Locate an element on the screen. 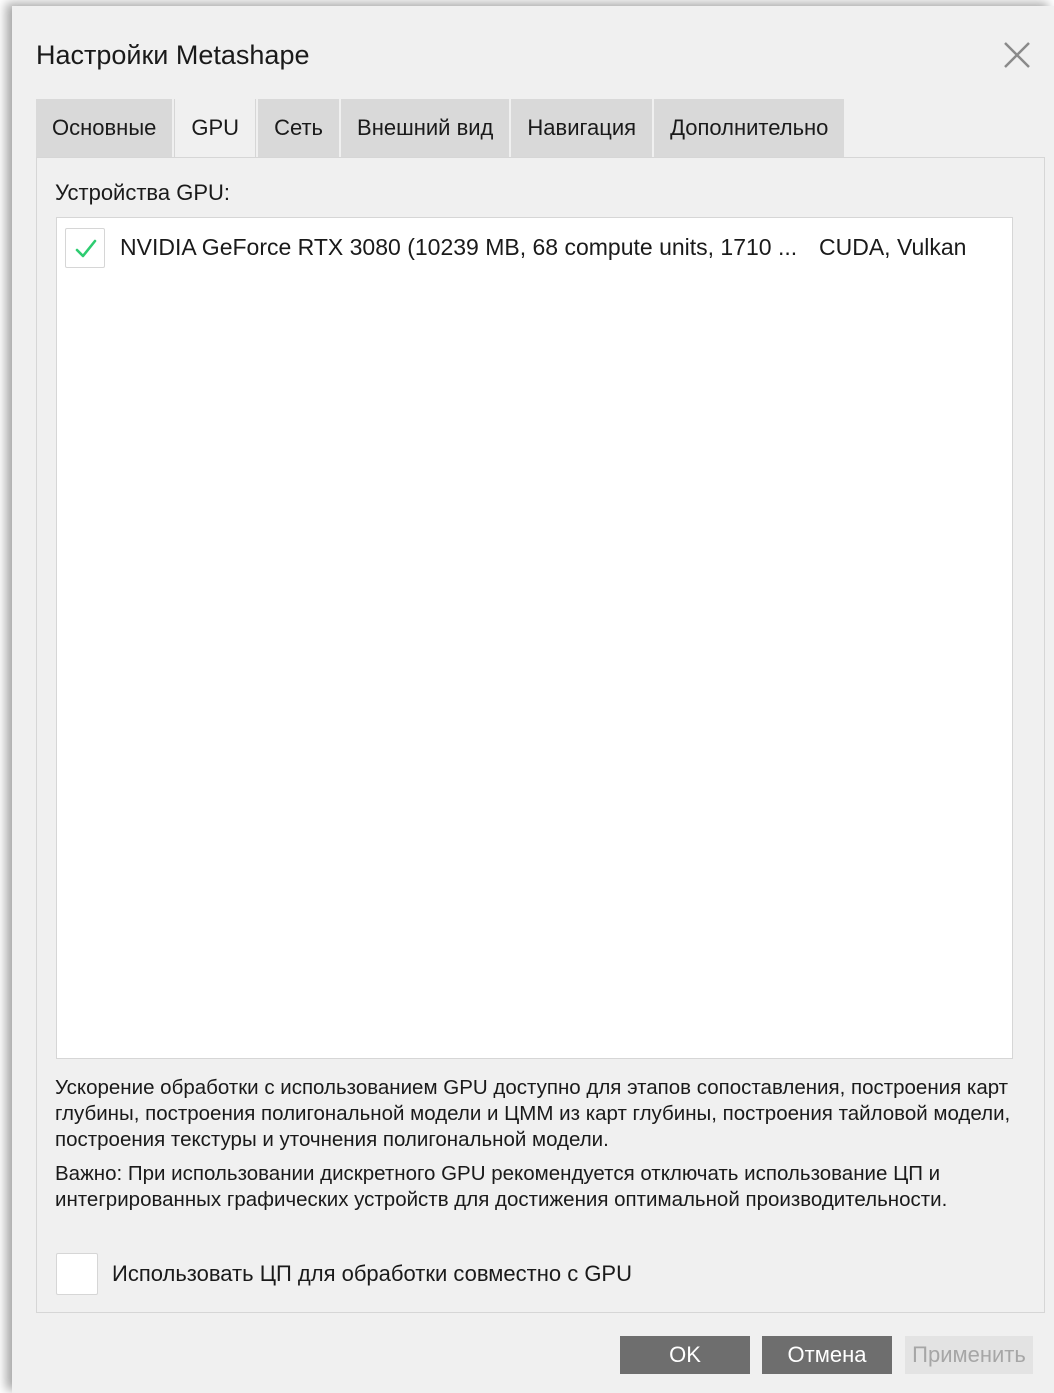 Image resolution: width=1054 pixels, height=1393 pixels. tab-gpu: GPU is located at coordinates (215, 128).